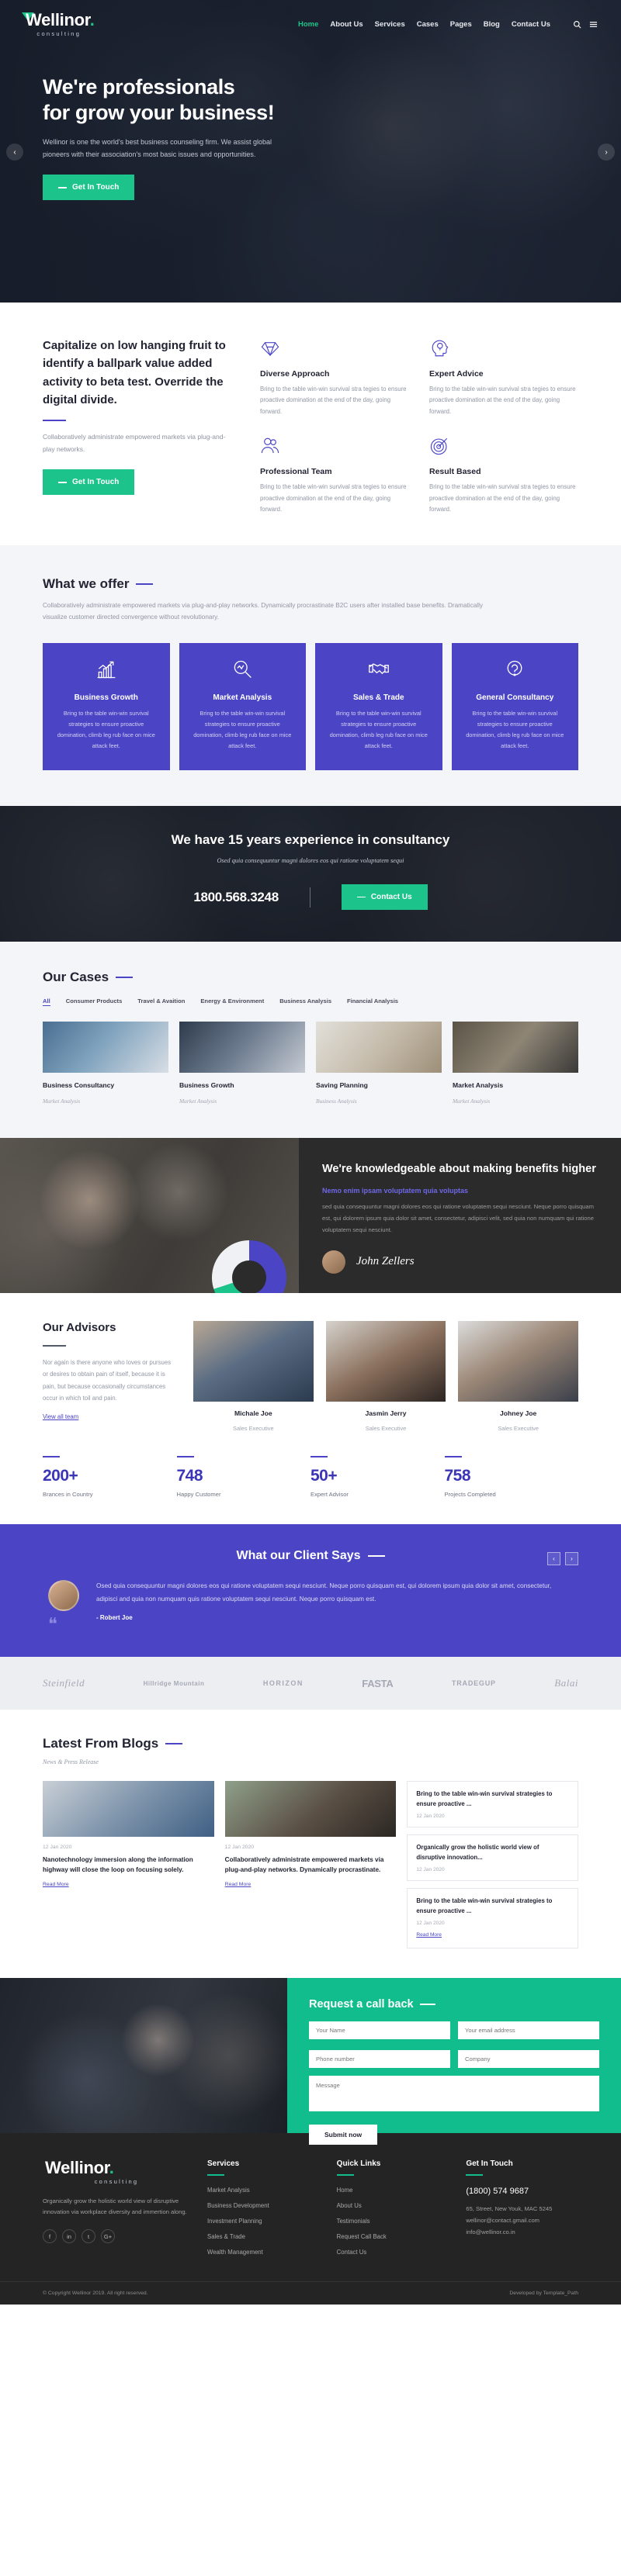 The image size is (621, 2576). Describe the element at coordinates (310, 1743) in the screenshot. I see `blogs-heading: Latest From Blogs` at that location.